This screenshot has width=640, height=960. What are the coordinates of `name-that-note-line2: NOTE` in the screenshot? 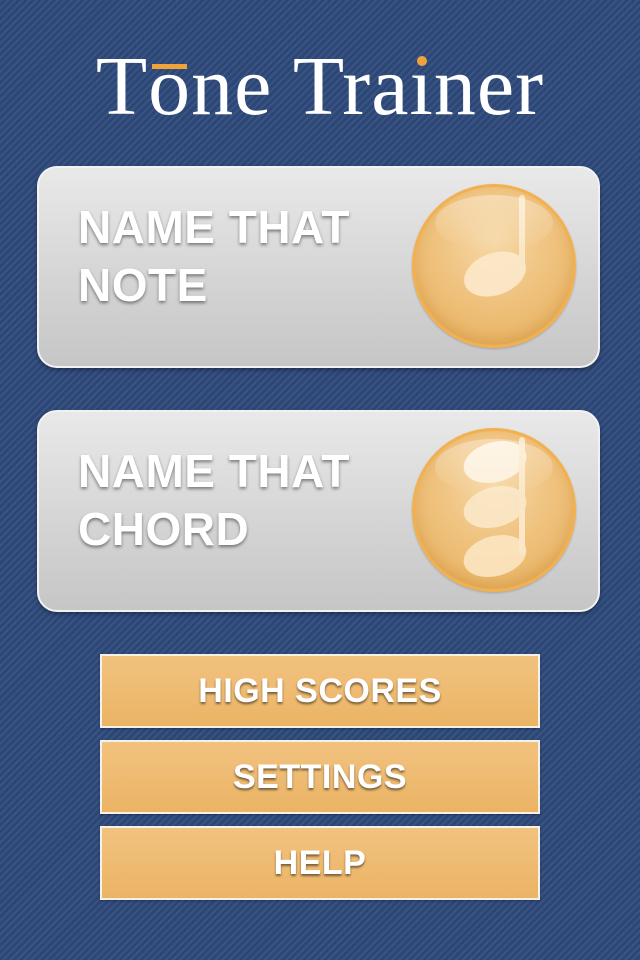 It's located at (143, 285).